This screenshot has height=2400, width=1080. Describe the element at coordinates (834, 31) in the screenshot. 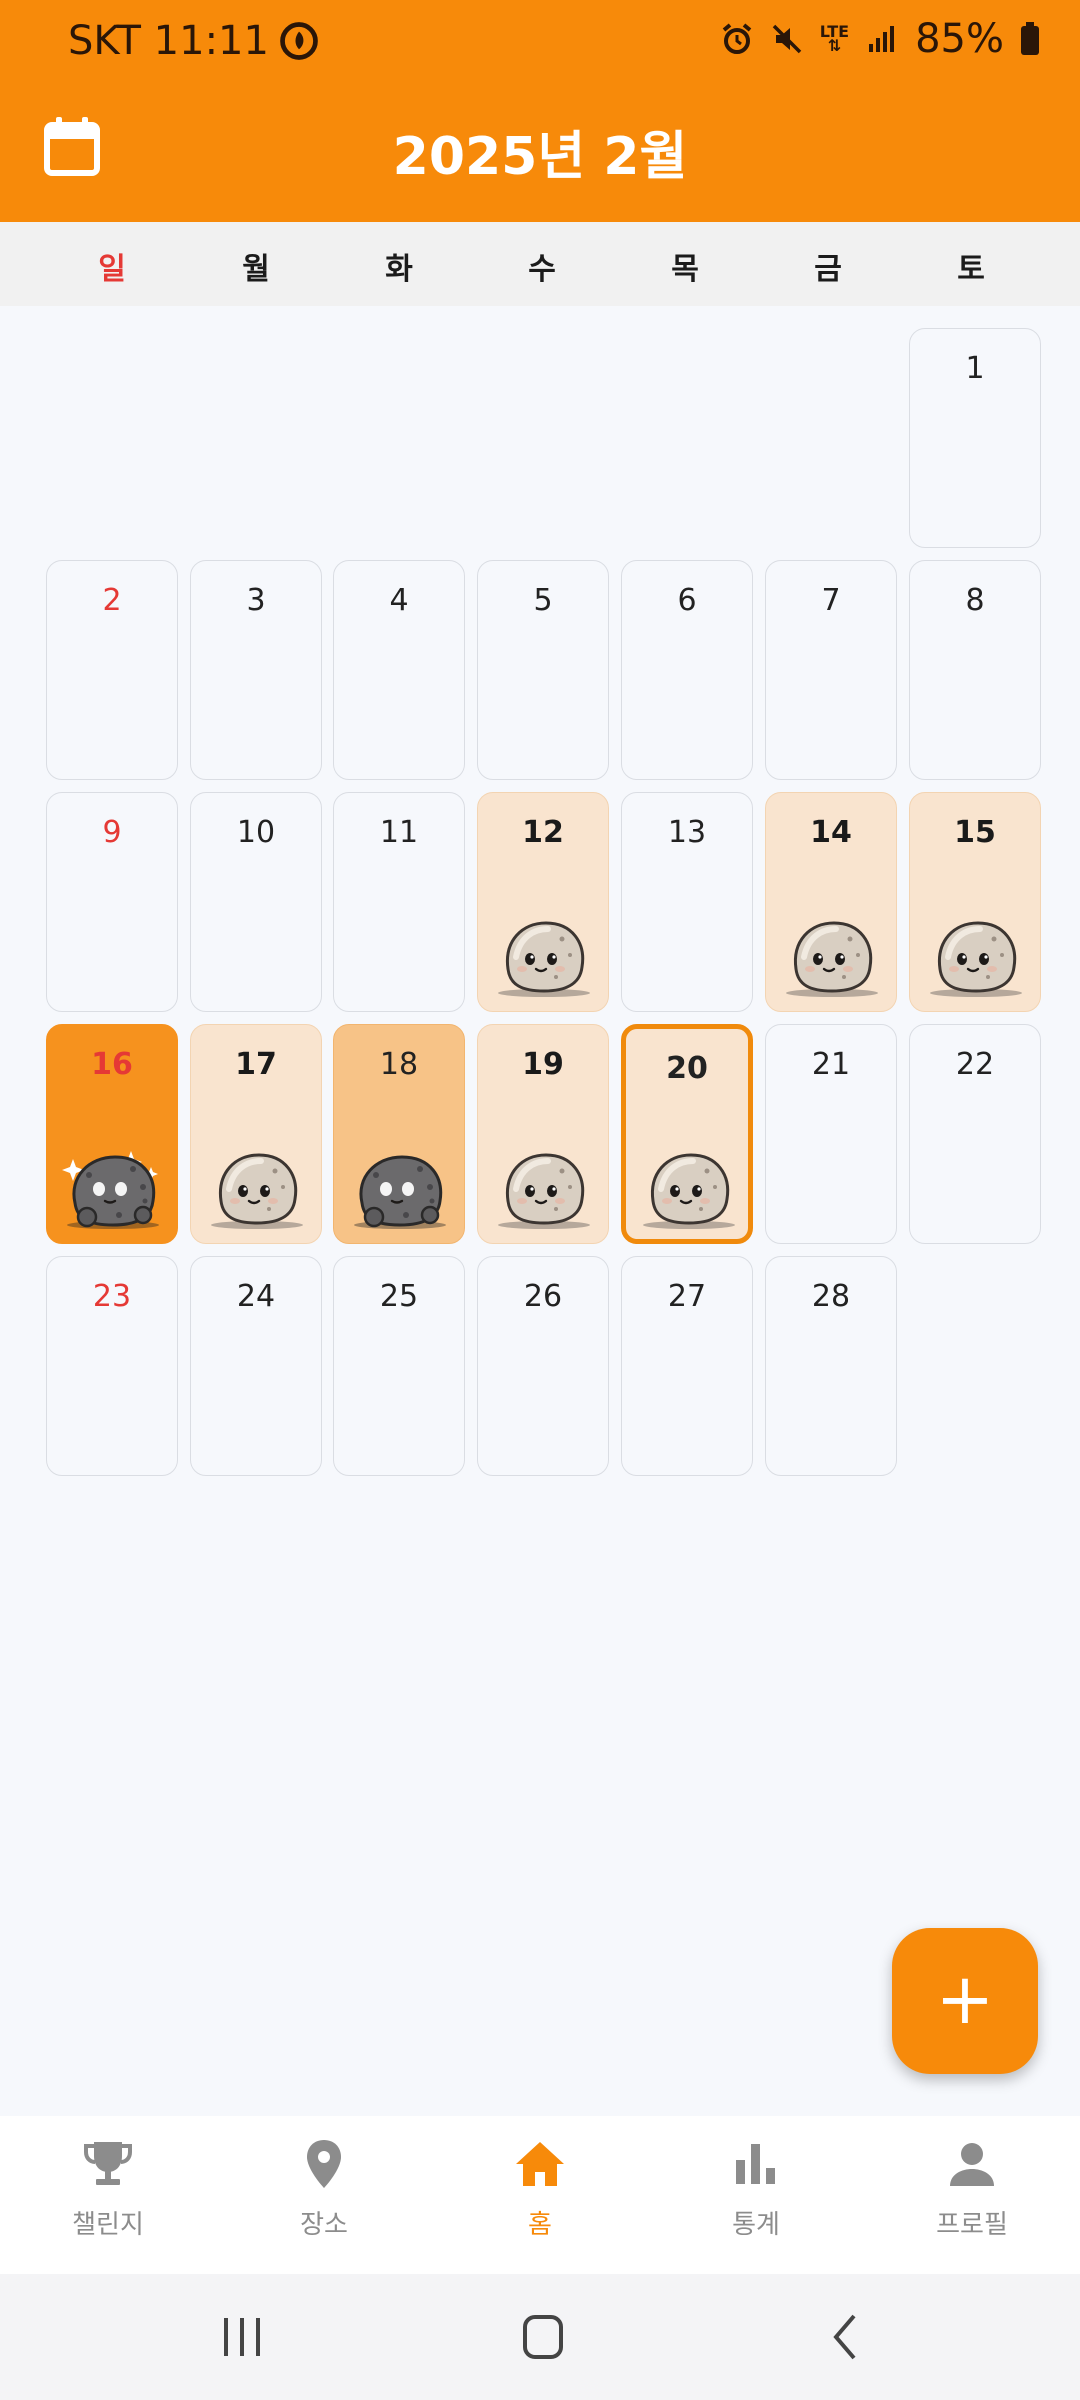

I see `lte-label: LTE` at that location.